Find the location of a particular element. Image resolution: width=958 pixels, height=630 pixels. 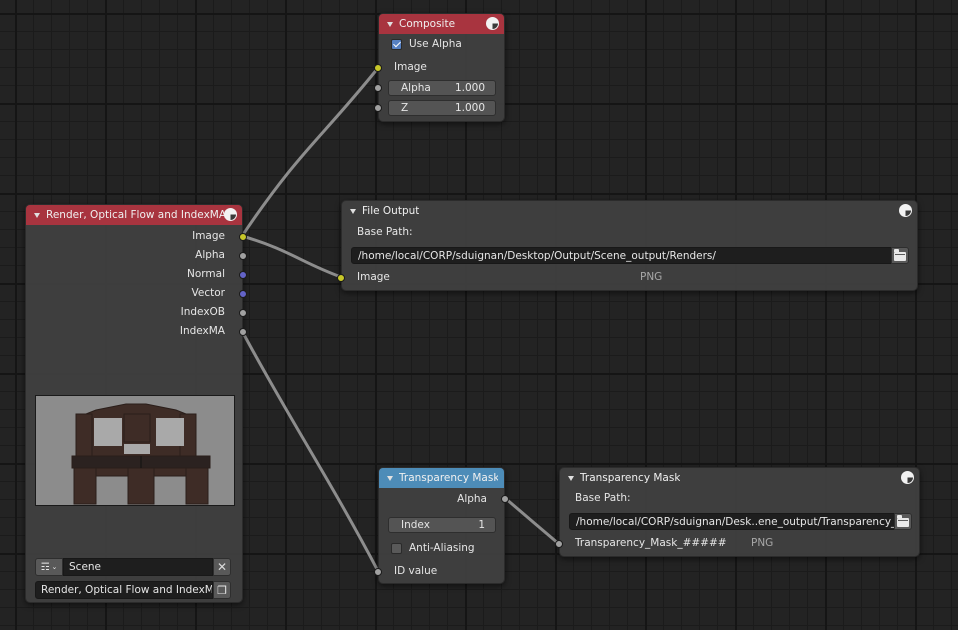

scene-clear-button: ✕ is located at coordinates (222, 567).